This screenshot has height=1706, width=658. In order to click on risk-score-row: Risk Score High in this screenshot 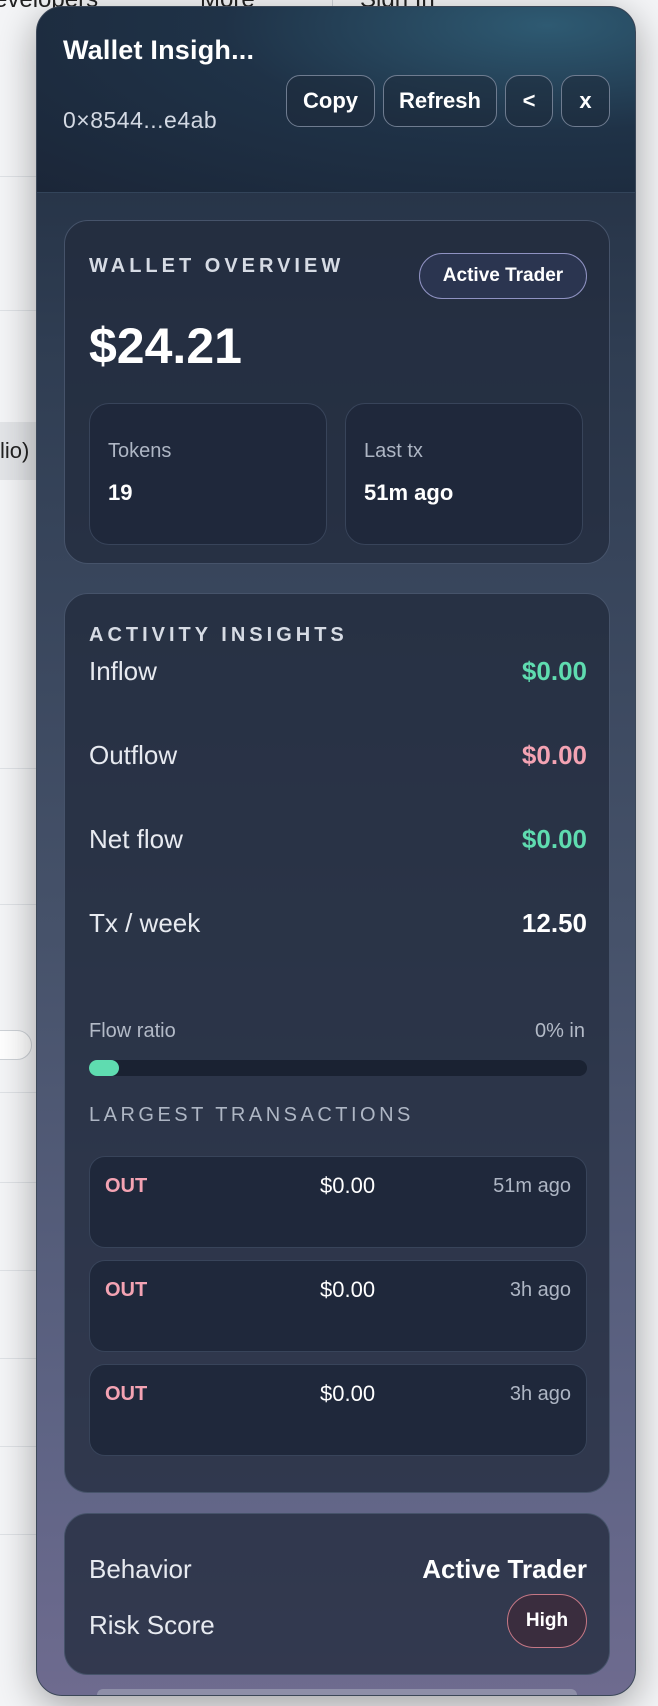, I will do `click(338, 1624)`.